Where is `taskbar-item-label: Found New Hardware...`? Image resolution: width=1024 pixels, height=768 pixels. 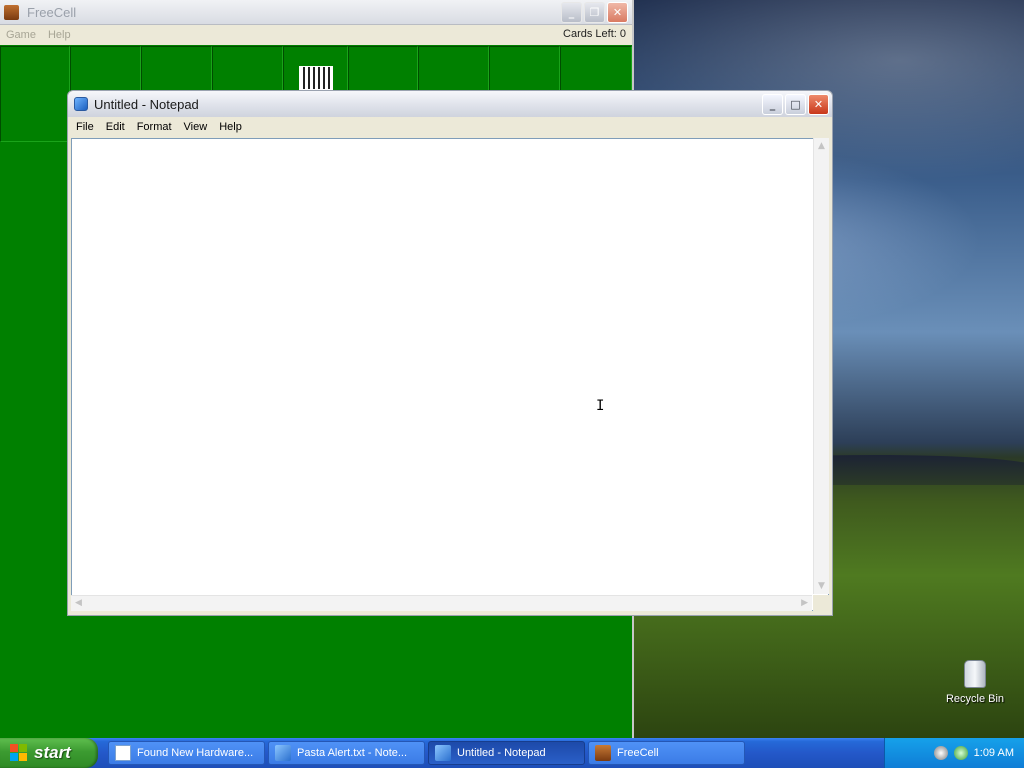 taskbar-item-label: Found New Hardware... is located at coordinates (195, 753).